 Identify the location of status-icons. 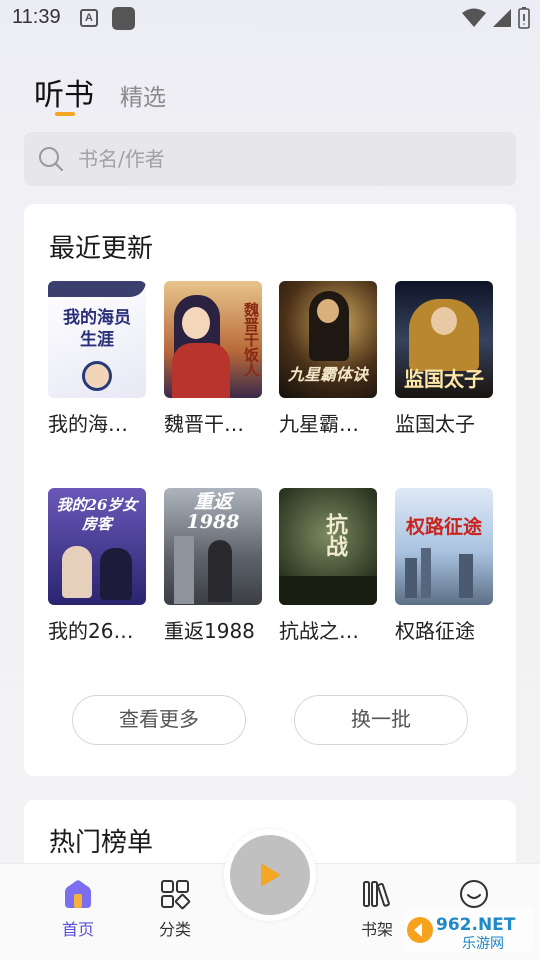
(496, 18).